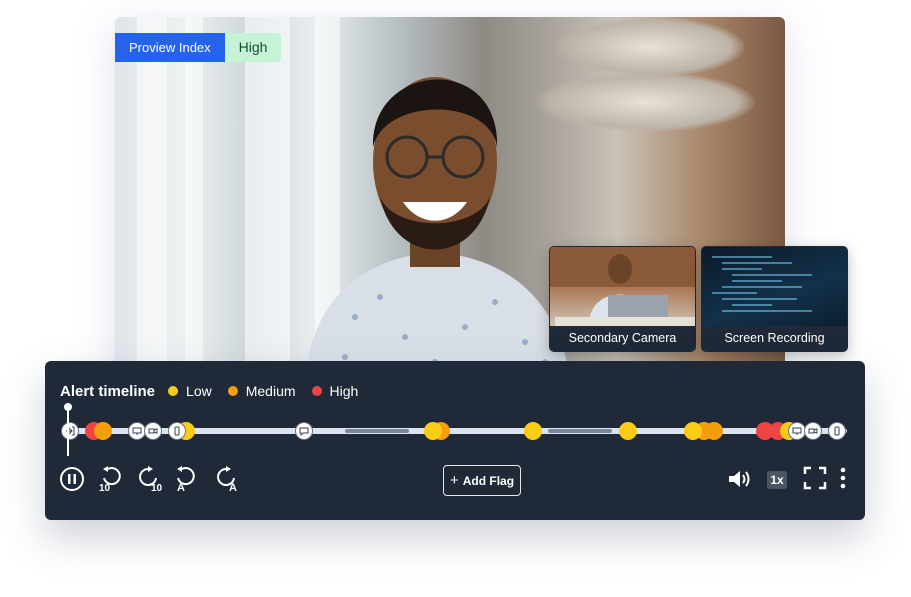 This screenshot has width=911, height=597. I want to click on screen-recording-image, so click(762, 284).